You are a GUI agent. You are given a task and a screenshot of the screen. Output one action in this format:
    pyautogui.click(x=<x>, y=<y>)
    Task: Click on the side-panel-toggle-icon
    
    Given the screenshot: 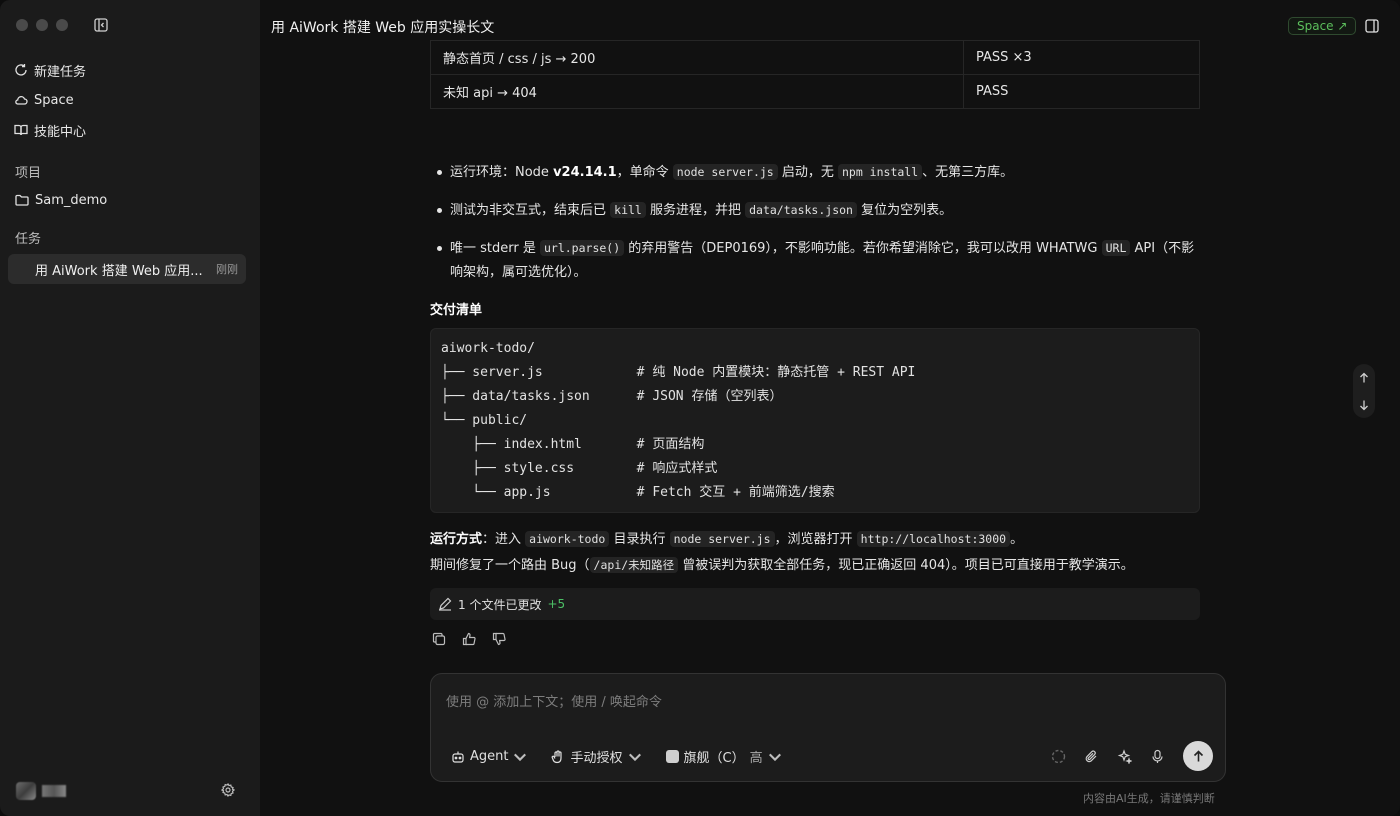 What is the action you would take?
    pyautogui.click(x=1372, y=26)
    